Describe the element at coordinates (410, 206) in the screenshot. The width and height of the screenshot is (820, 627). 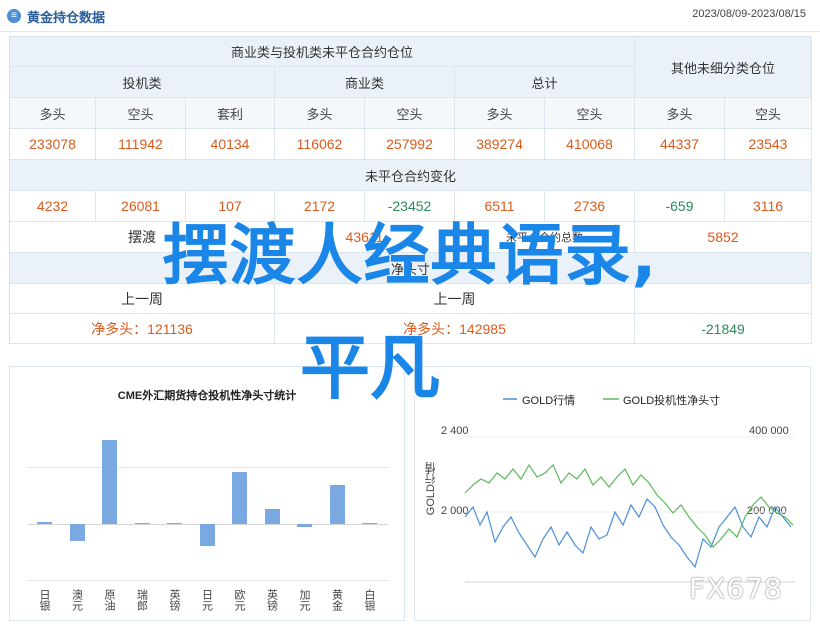
I see `table-cell: -23452` at that location.